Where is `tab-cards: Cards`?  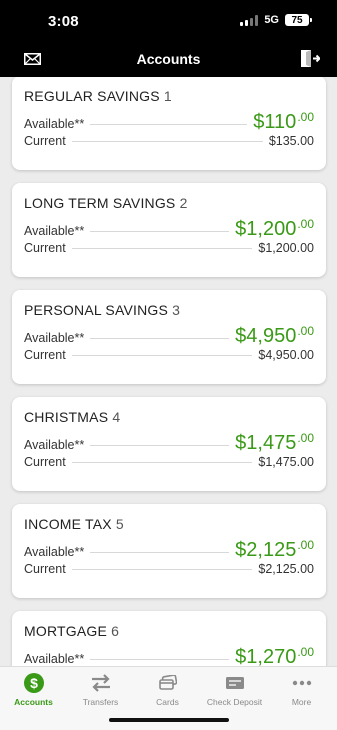
tab-cards: Cards is located at coordinates (167, 689).